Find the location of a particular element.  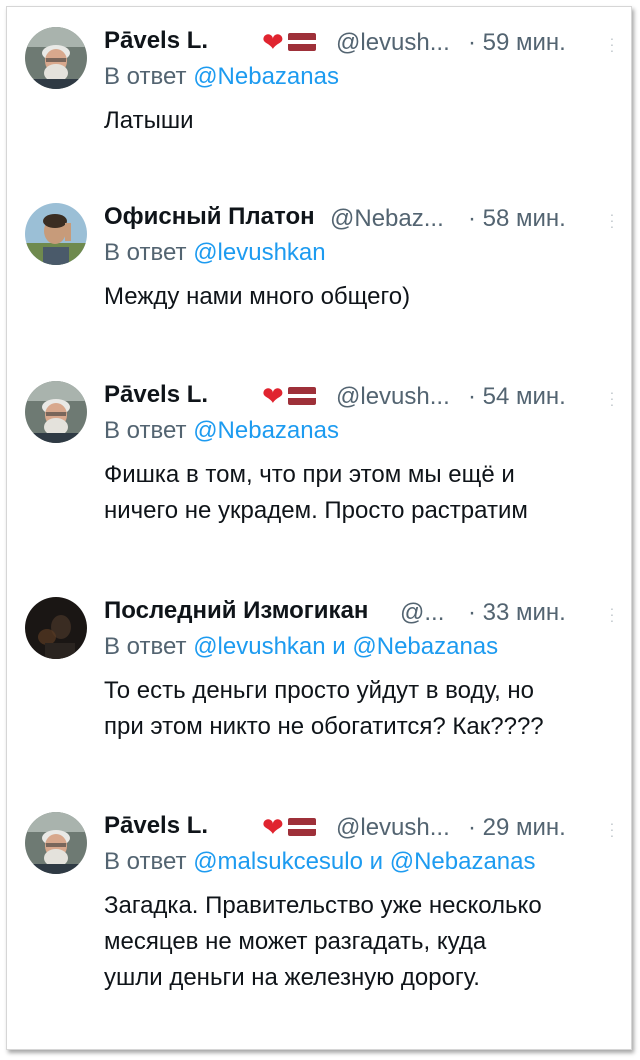

reply-context: В ответ @malsukcesulo и @Nebazanas is located at coordinates (362, 865).